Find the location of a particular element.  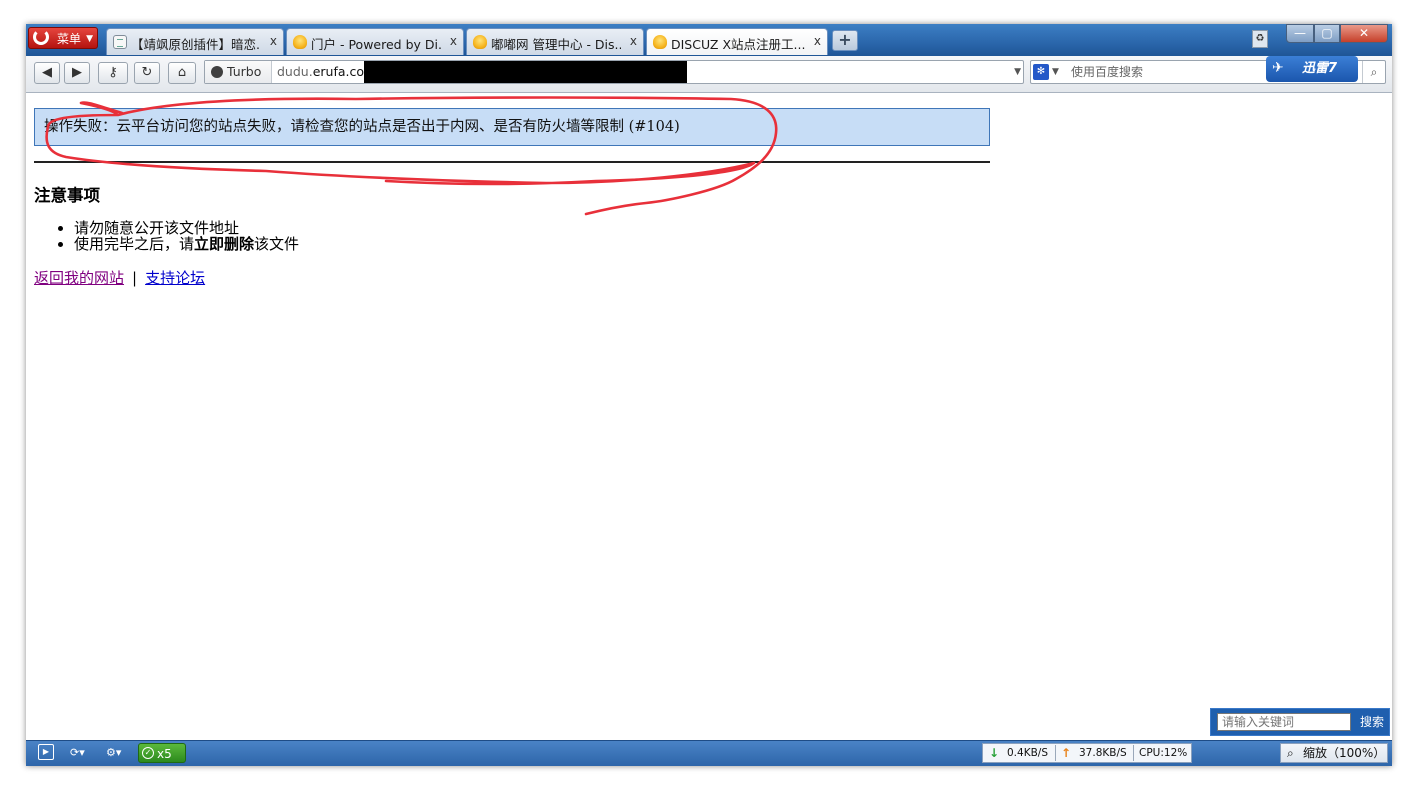

forward-arrow-icon: ▶ is located at coordinates (77, 73).